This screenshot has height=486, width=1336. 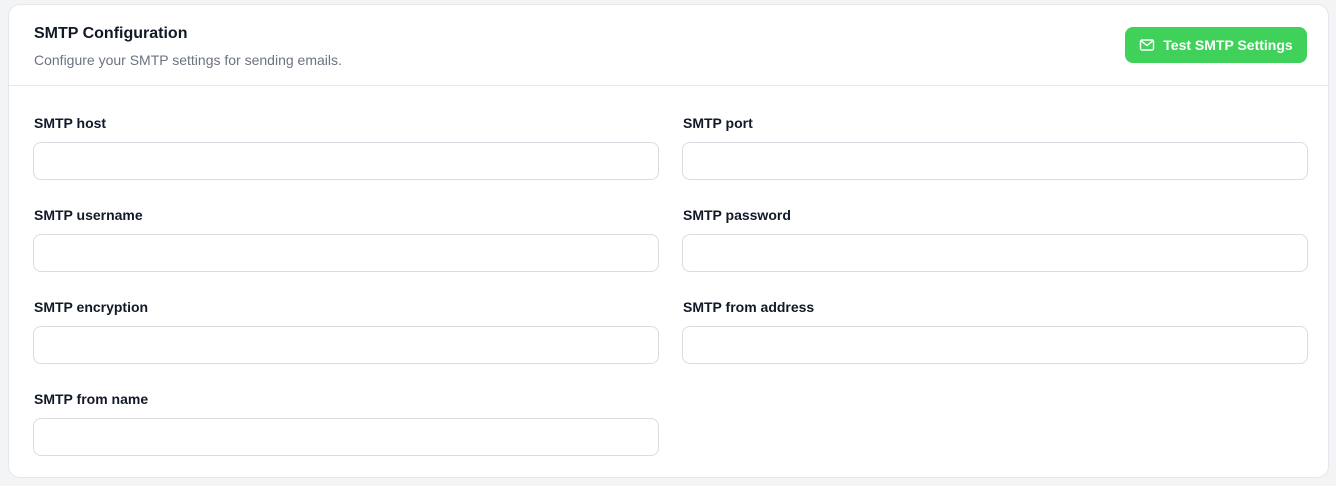 I want to click on test-smtp-settings-label: Test SMTP Settings, so click(x=1228, y=45).